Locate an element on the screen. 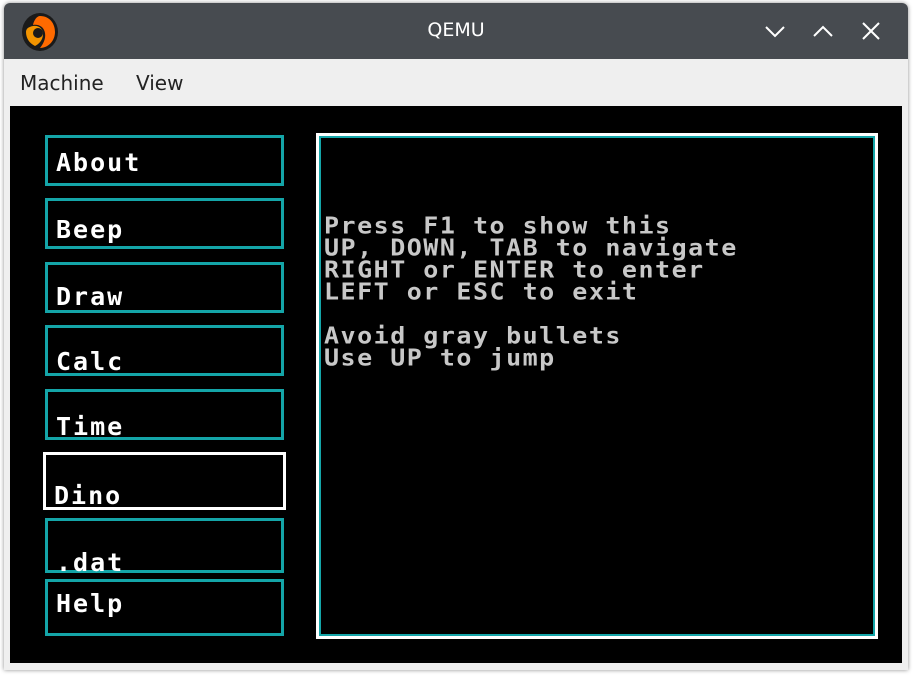 The height and width of the screenshot is (677, 913). guest-menu-label: About is located at coordinates (99, 162).